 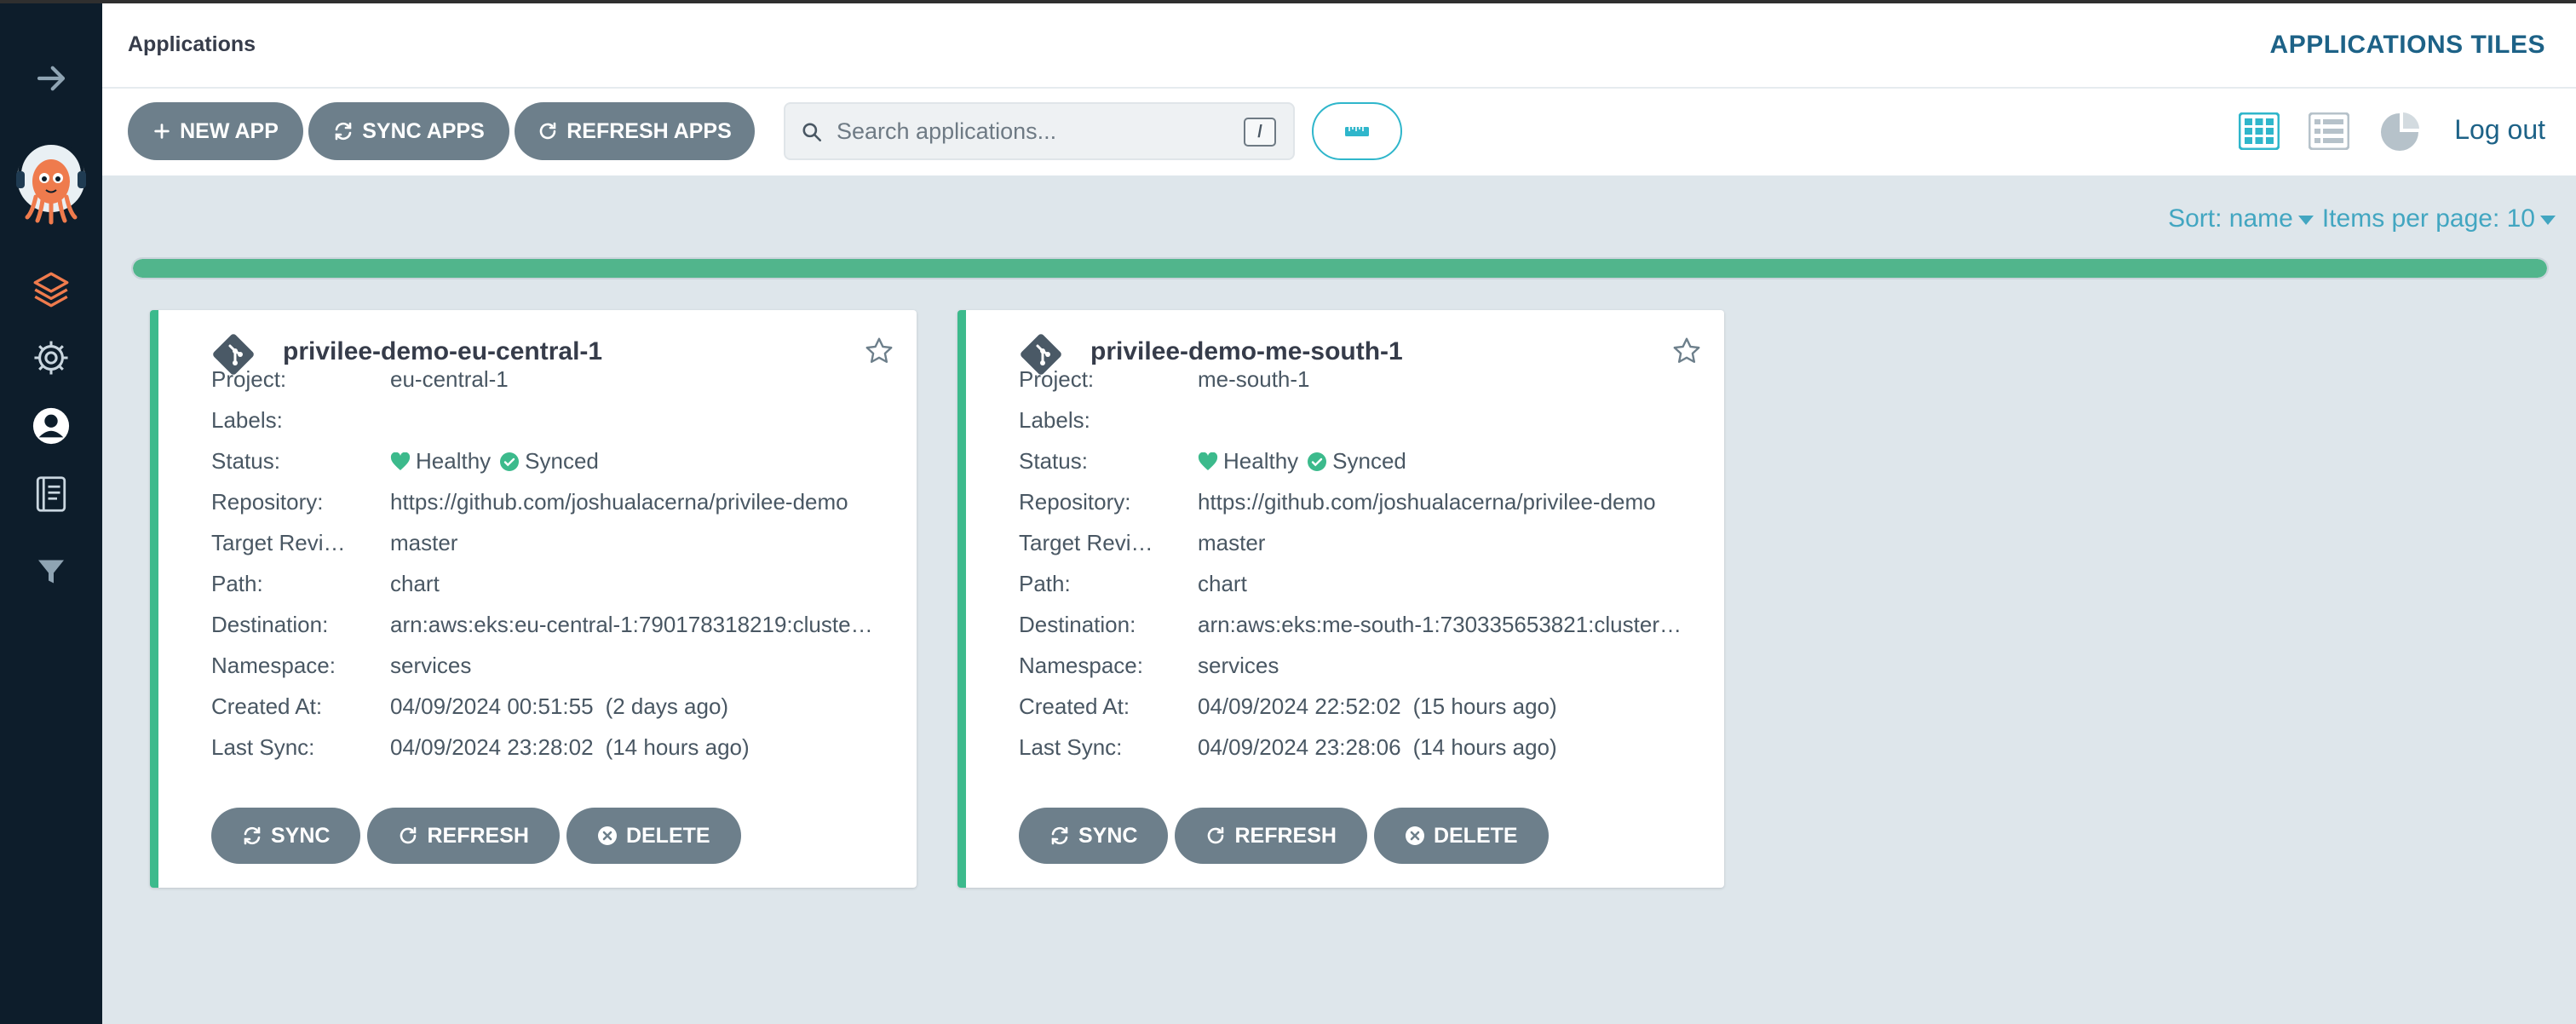 What do you see at coordinates (2305, 220) in the screenshot?
I see `caret-down-icon` at bounding box center [2305, 220].